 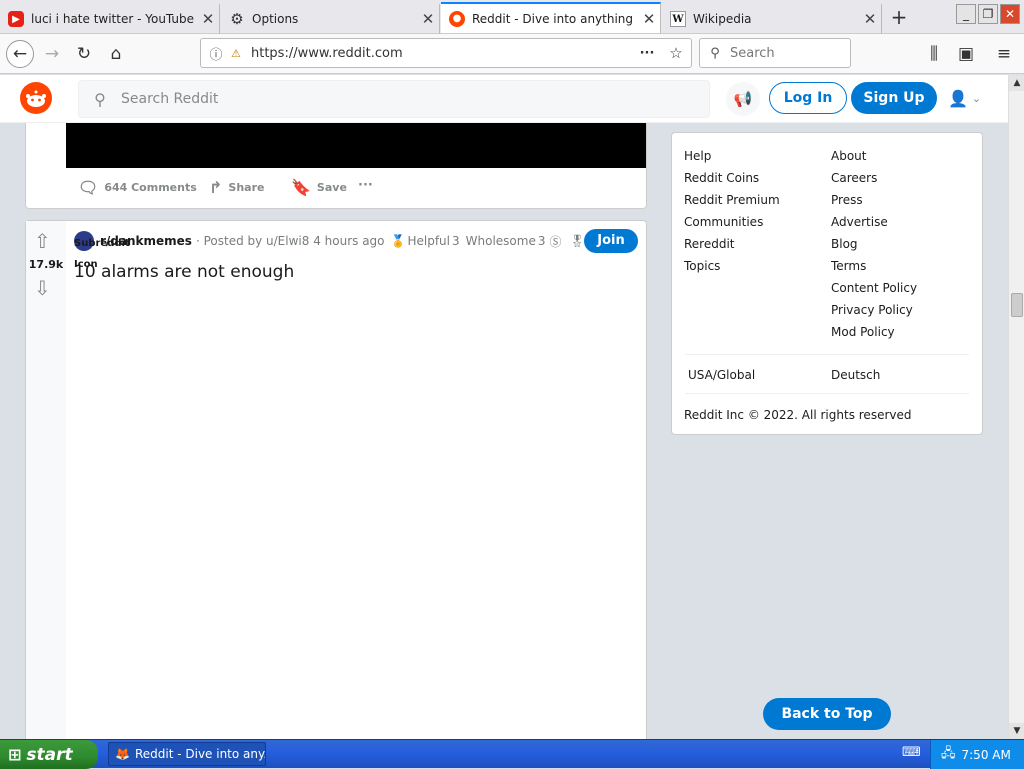 What do you see at coordinates (1004, 54) in the screenshot?
I see `menu-icon: ≡` at bounding box center [1004, 54].